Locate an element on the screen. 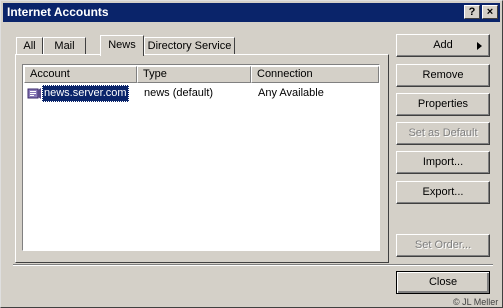 Image resolution: width=503 pixels, height=308 pixels. help-button: ? is located at coordinates (472, 12).